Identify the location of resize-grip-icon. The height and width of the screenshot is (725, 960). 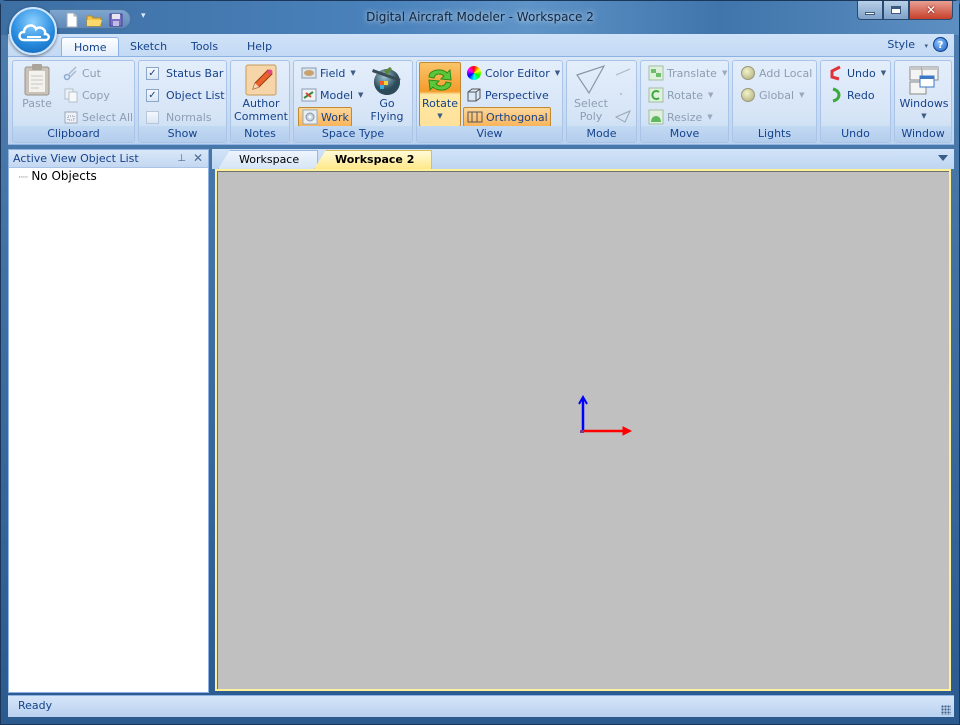
(946, 710).